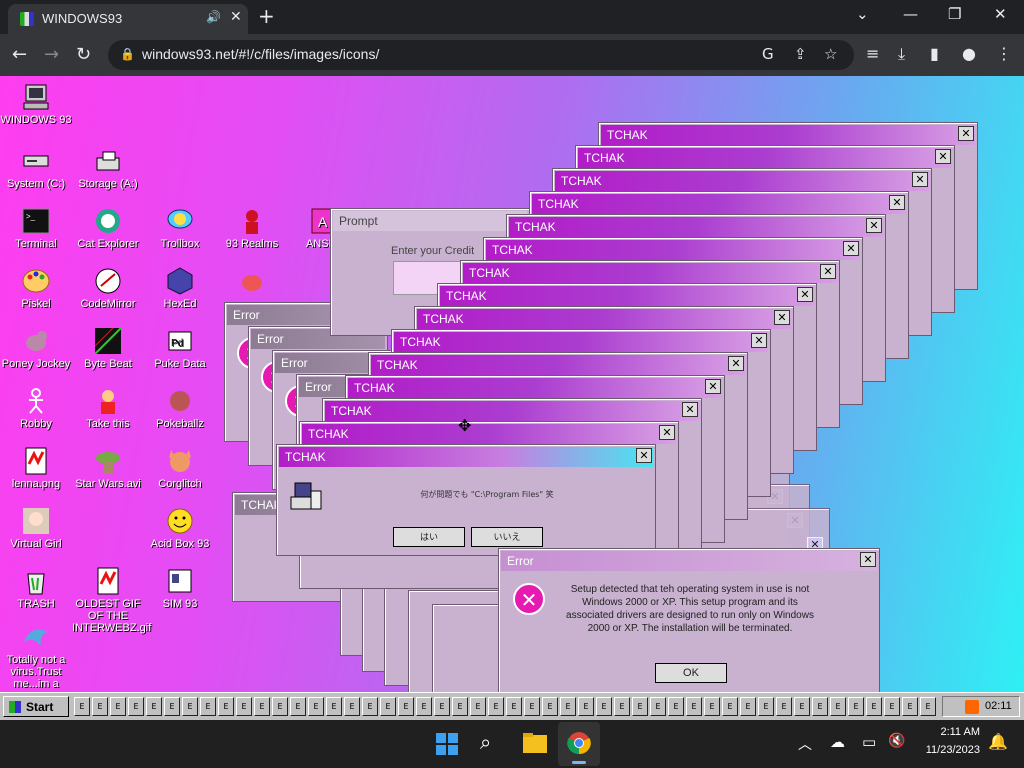  Describe the element at coordinates (1004, 53) in the screenshot. I see `menu-icon: ⋮` at that location.